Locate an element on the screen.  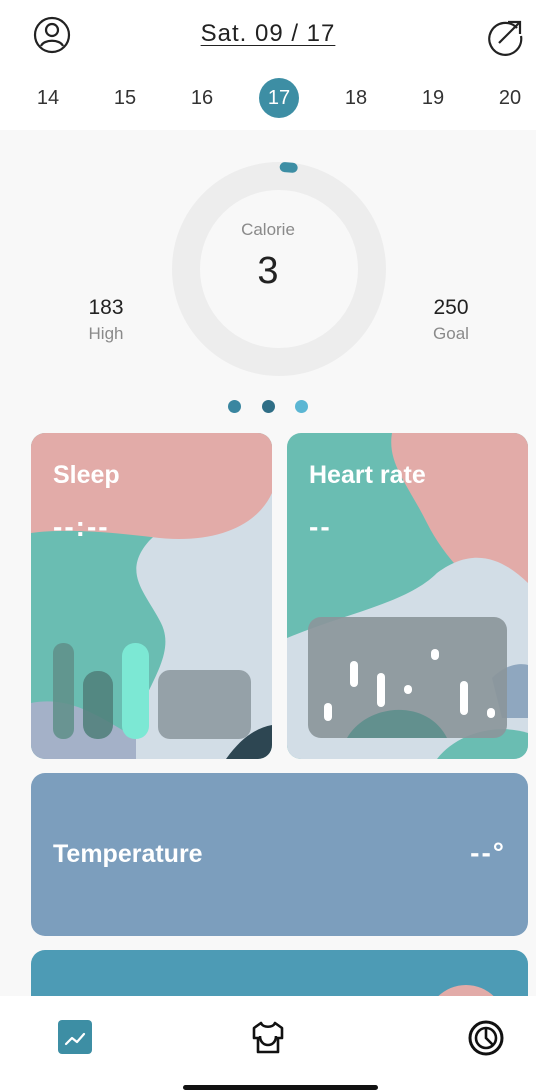
temperature-value: --° is located at coordinates (488, 852).